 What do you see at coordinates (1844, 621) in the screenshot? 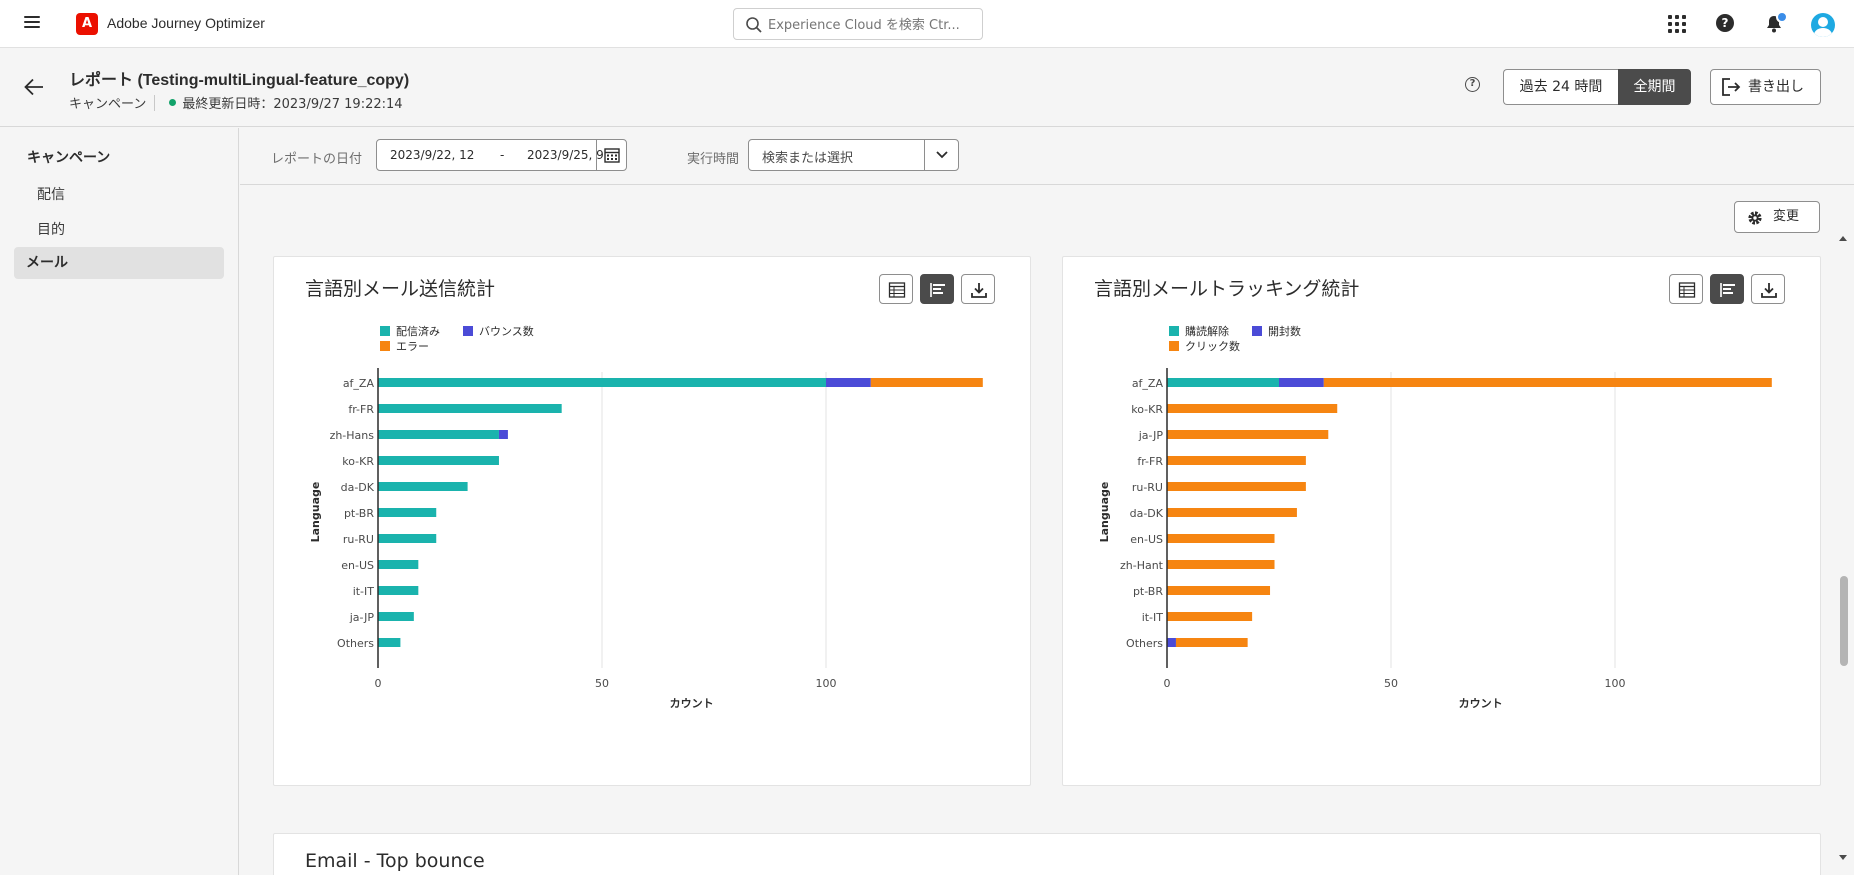
I see `scroll-thumb` at bounding box center [1844, 621].